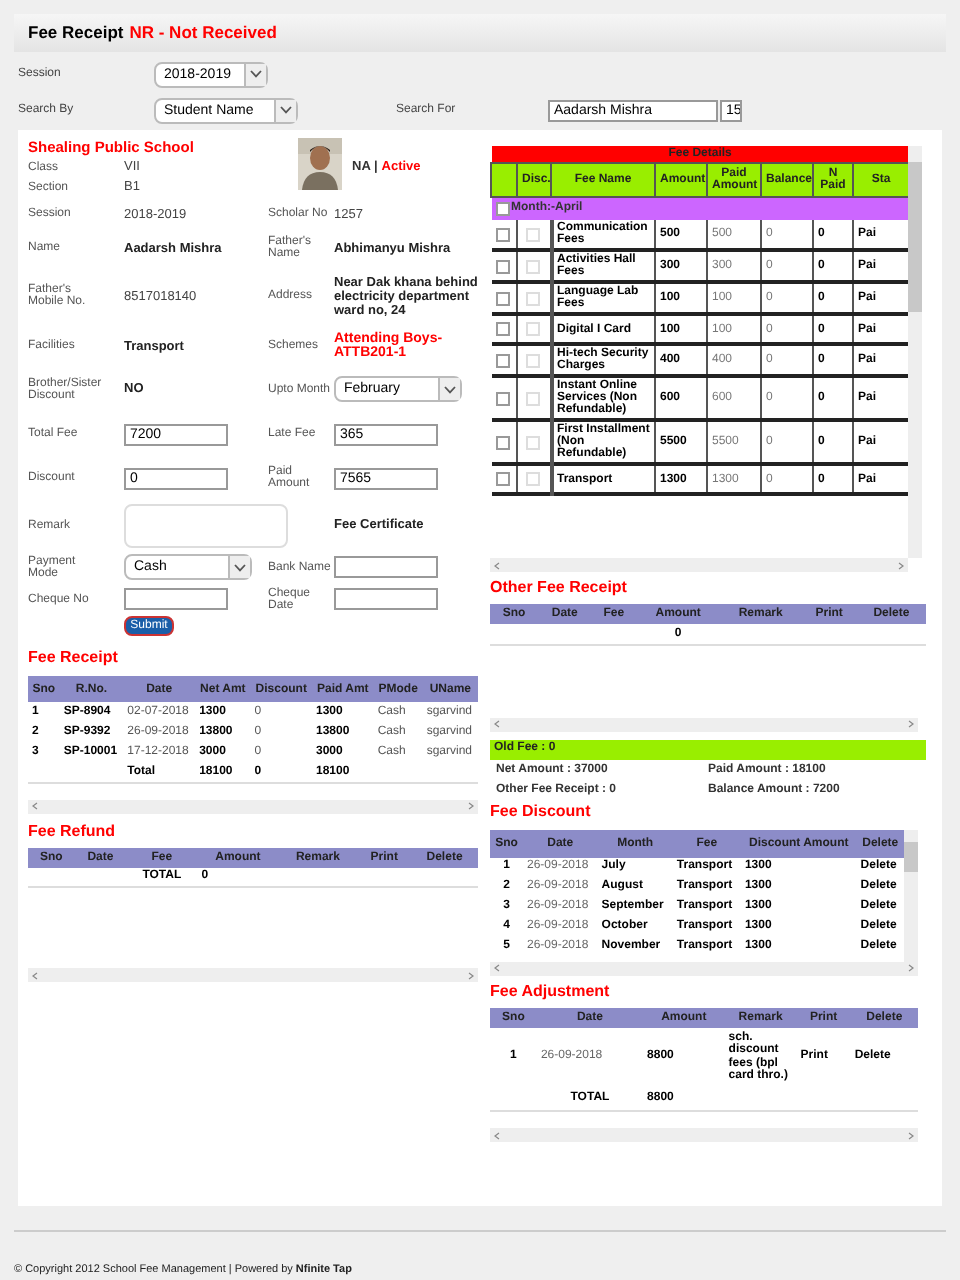 Image resolution: width=960 pixels, height=1280 pixels. Describe the element at coordinates (76, 33) in the screenshot. I see `page-title: Fee Receipt` at that location.